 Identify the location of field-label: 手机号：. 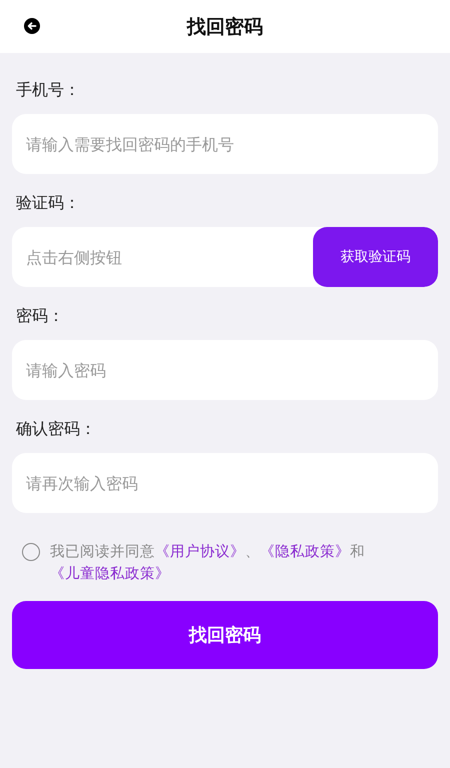
(48, 90).